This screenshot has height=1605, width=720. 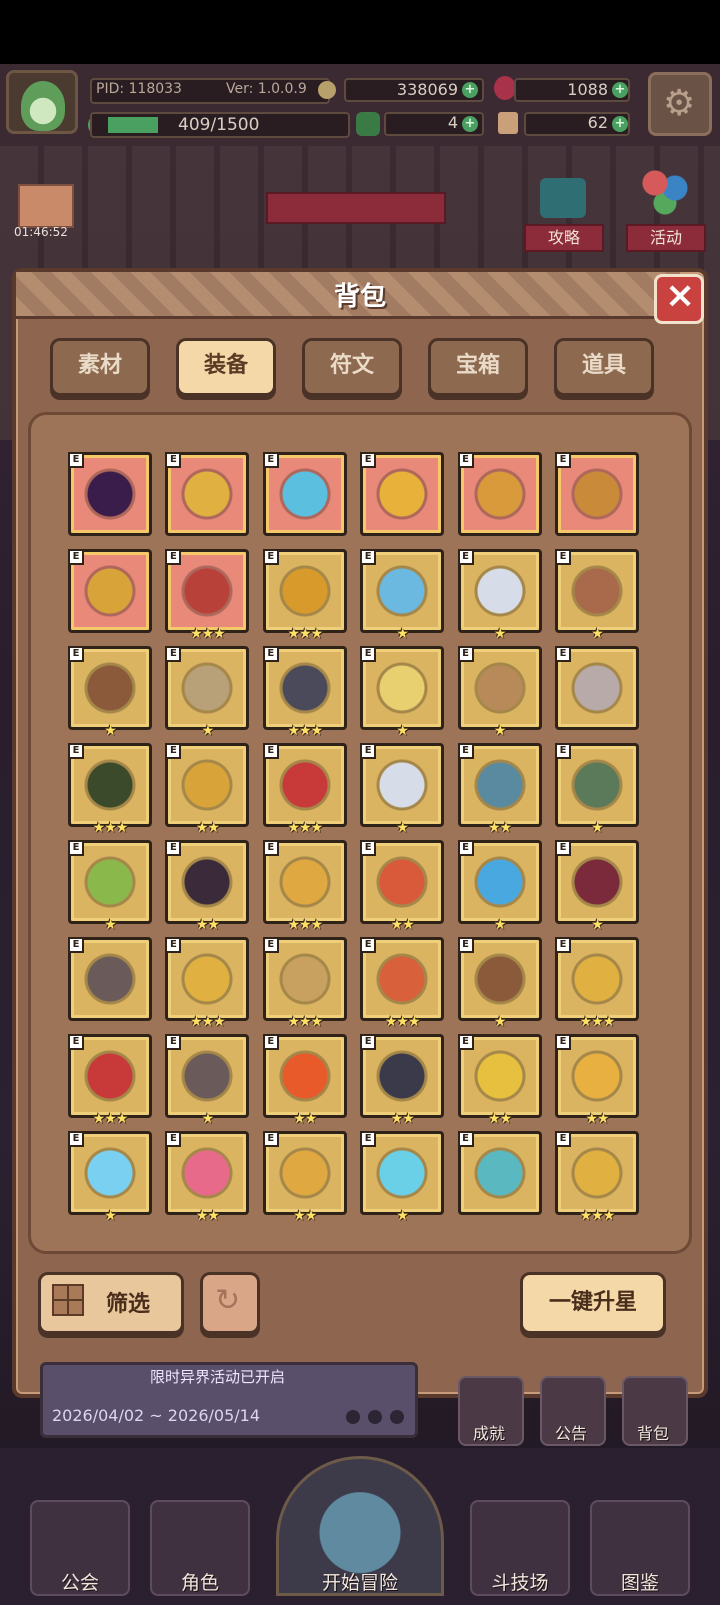 What do you see at coordinates (110, 785) in the screenshot?
I see `hooded-cloak-icon` at bounding box center [110, 785].